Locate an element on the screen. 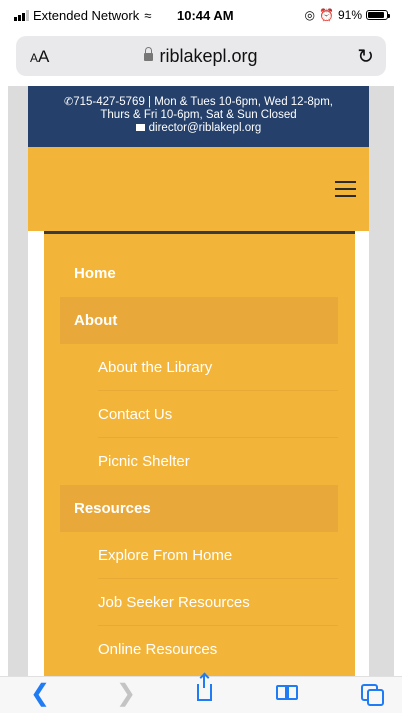  browser-toolbar: ❮ ❯ is located at coordinates (201, 694).